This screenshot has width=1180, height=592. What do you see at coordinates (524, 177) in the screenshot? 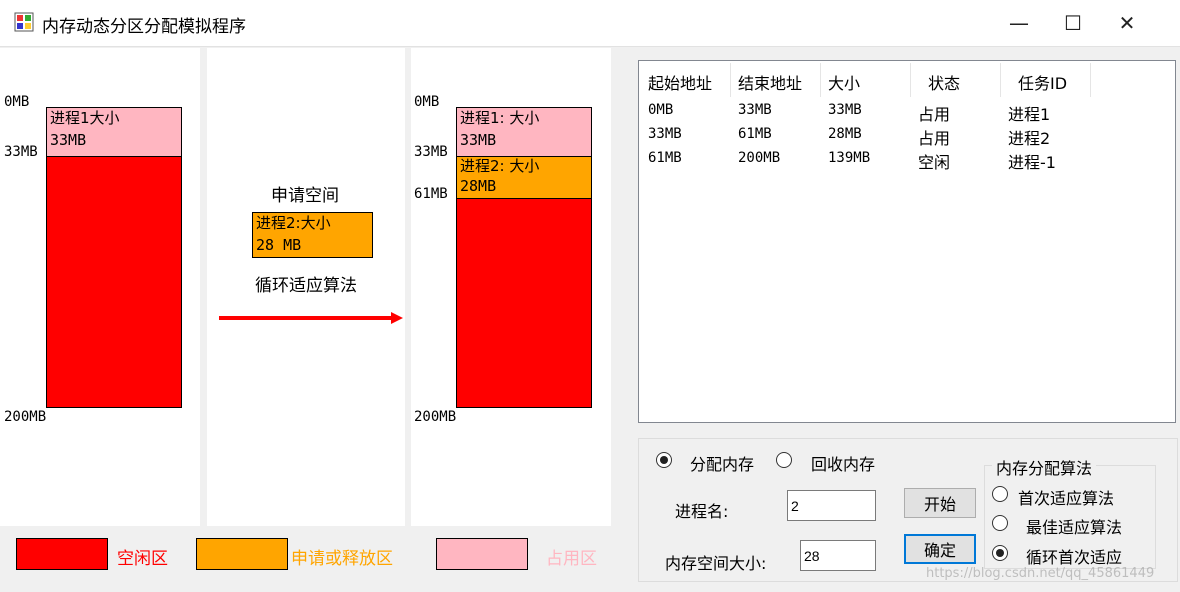
I see `process2-block: 进程2: 大小 28MB` at bounding box center [524, 177].